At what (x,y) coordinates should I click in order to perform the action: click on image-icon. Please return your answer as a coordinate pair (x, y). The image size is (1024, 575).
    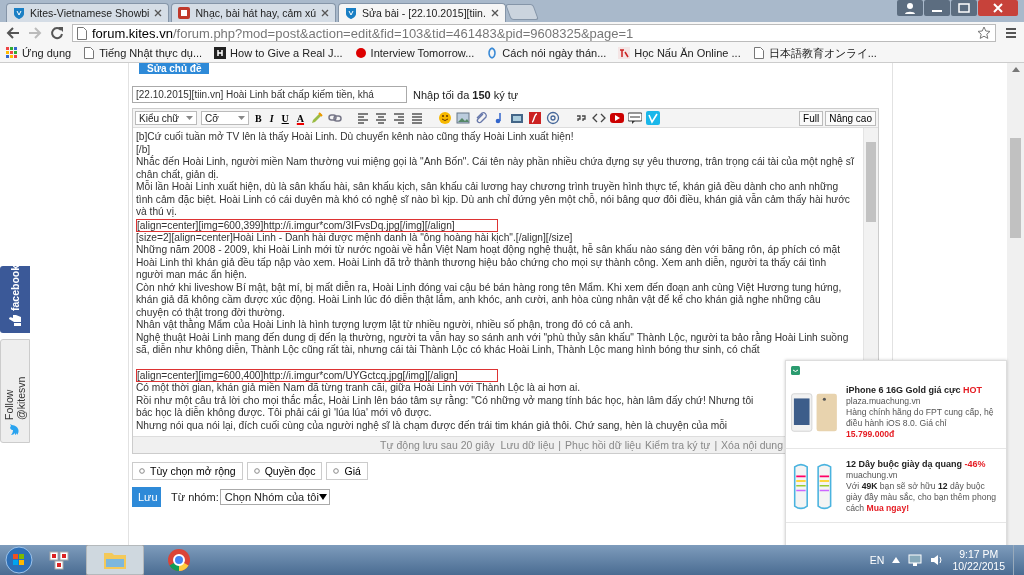
    Looking at the image, I should click on (463, 118).